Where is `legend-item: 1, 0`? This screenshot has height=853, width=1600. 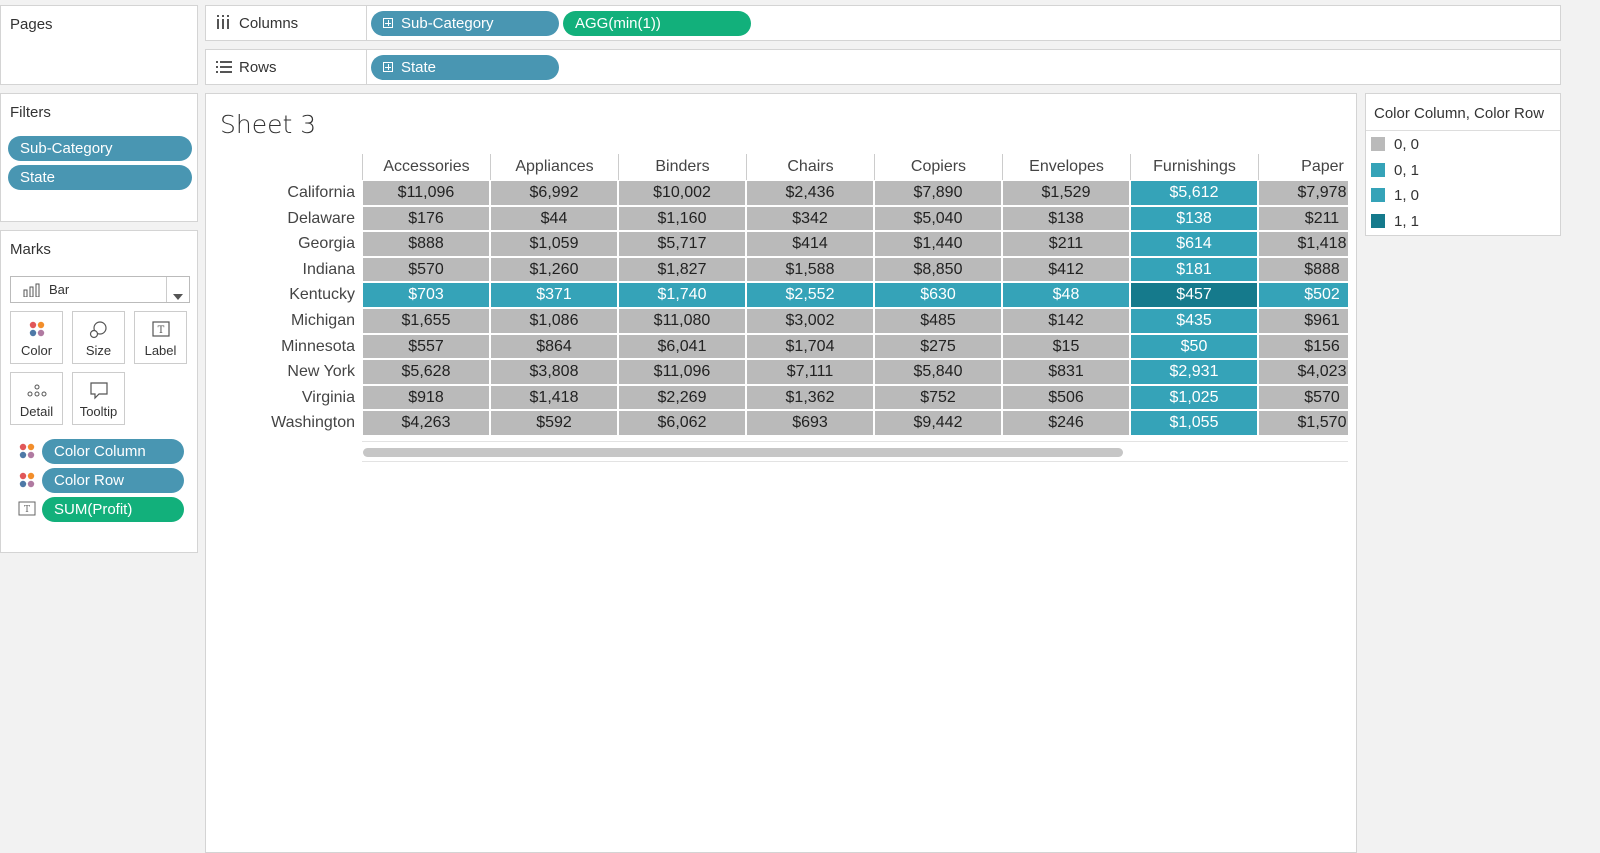 legend-item: 1, 0 is located at coordinates (1395, 195).